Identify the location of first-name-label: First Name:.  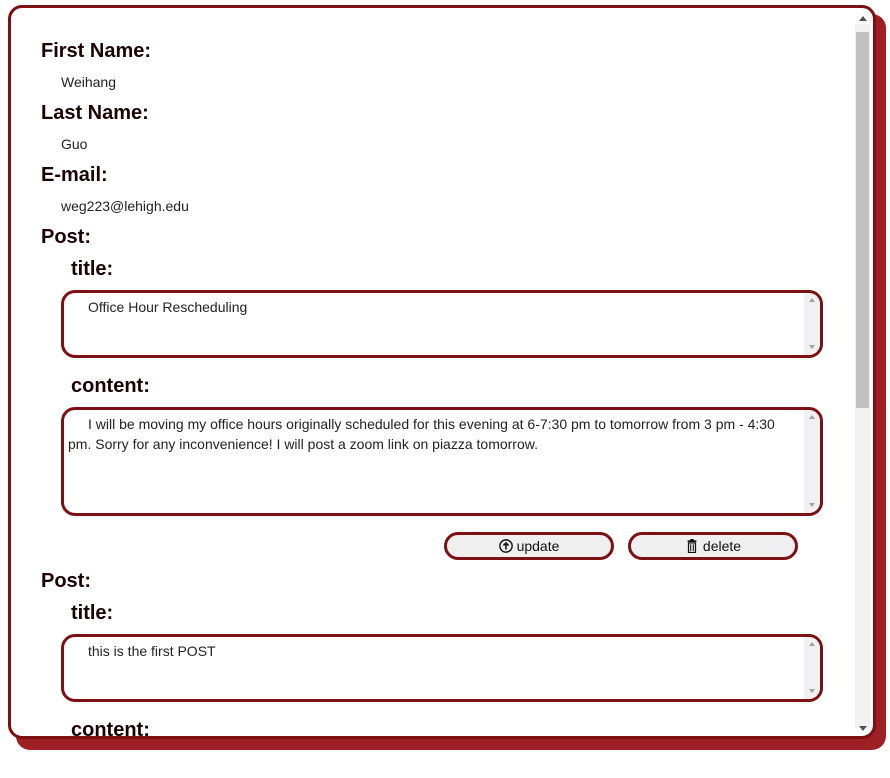
(96, 51).